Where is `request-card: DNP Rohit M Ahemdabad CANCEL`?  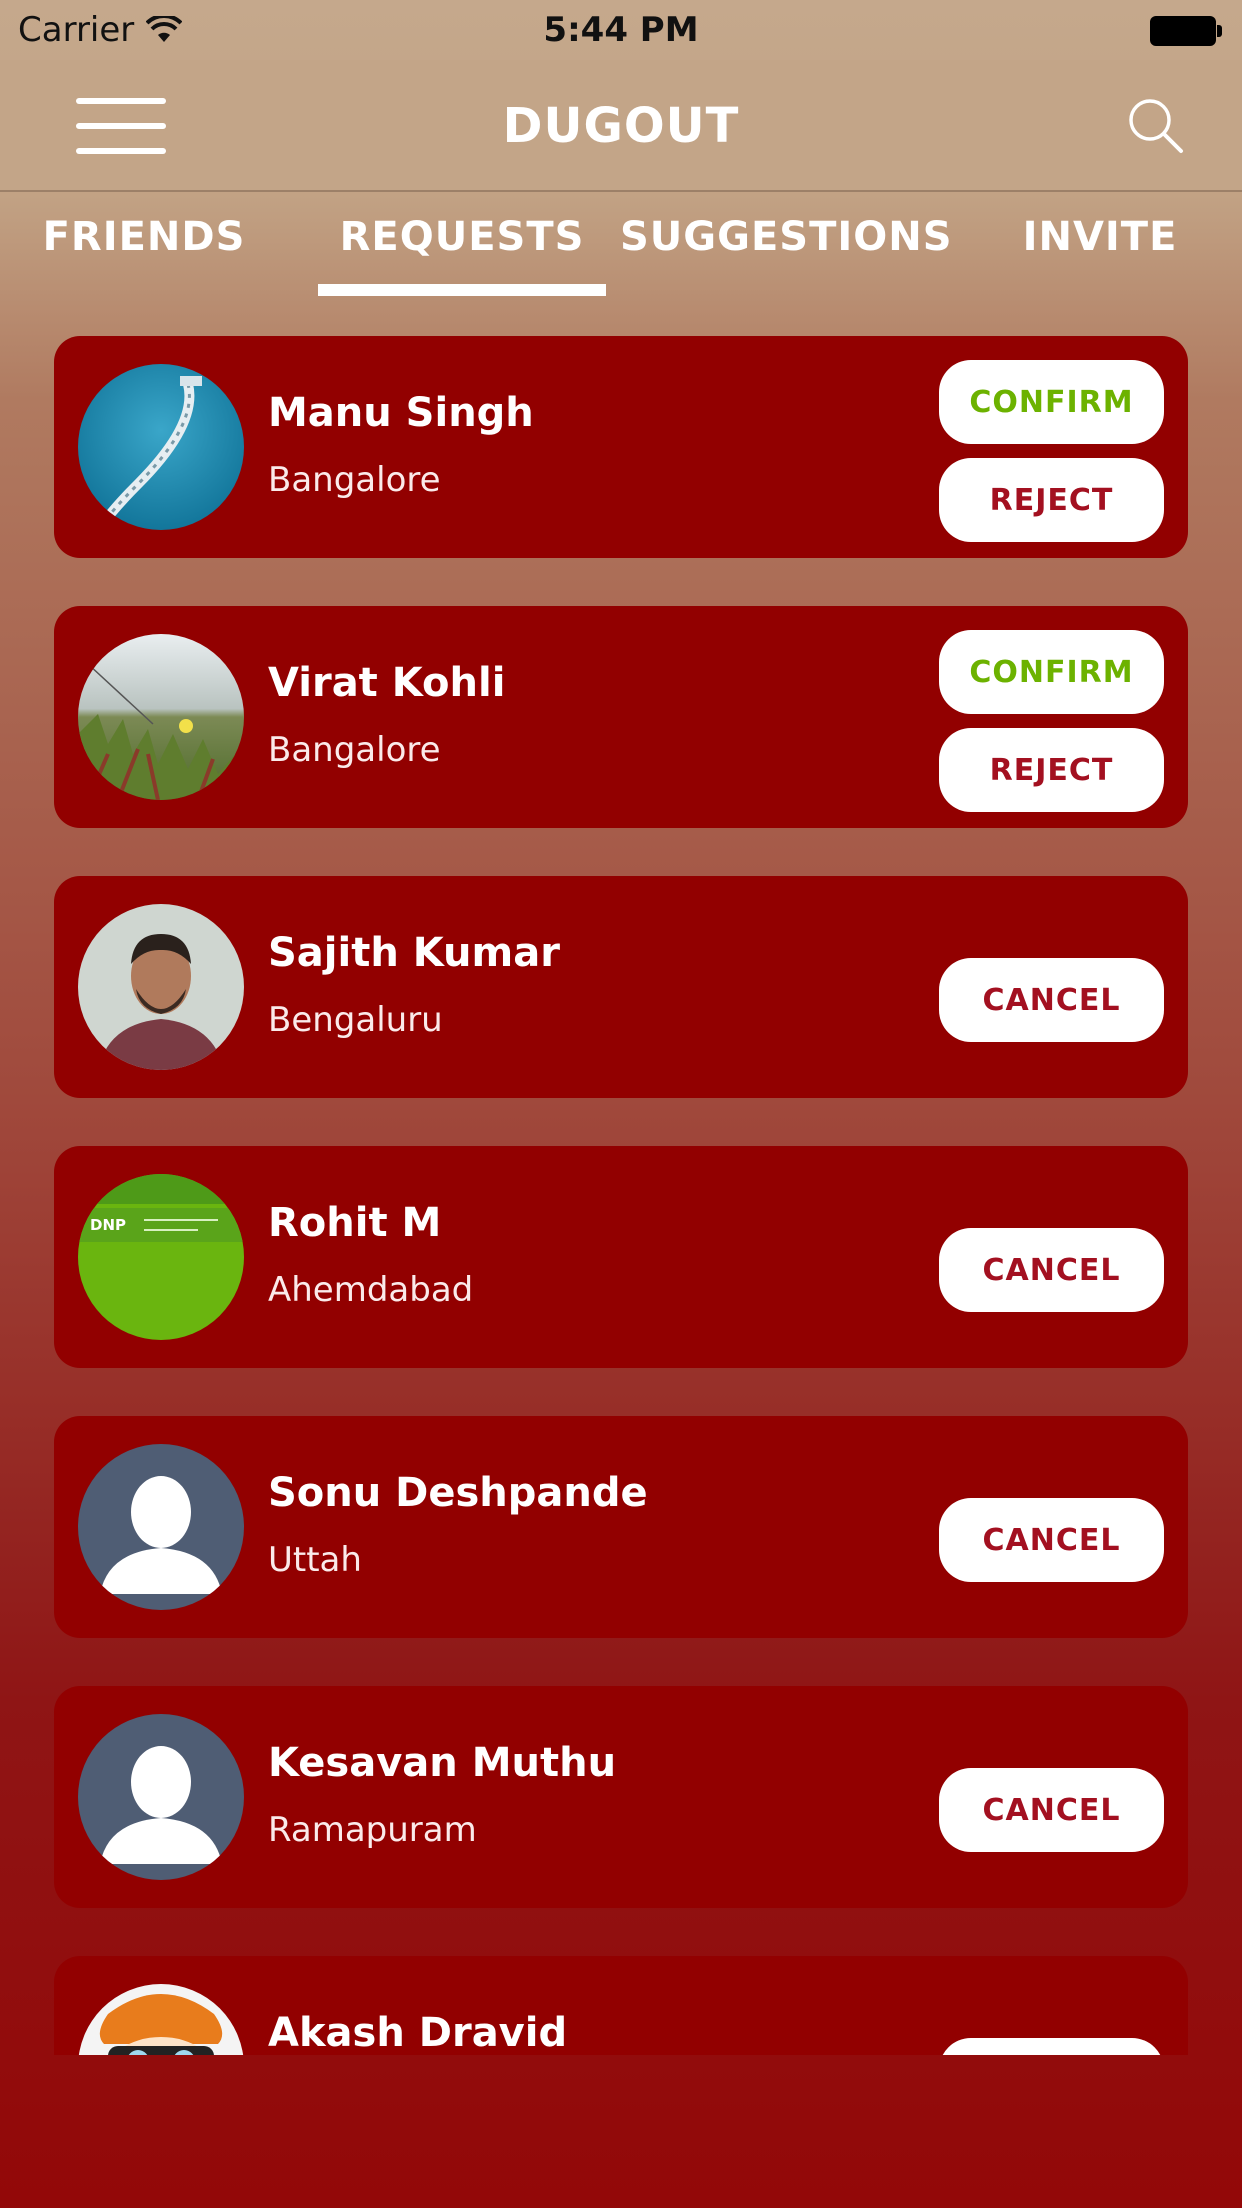
request-card: DNP Rohit M Ahemdabad CANCEL is located at coordinates (621, 1257).